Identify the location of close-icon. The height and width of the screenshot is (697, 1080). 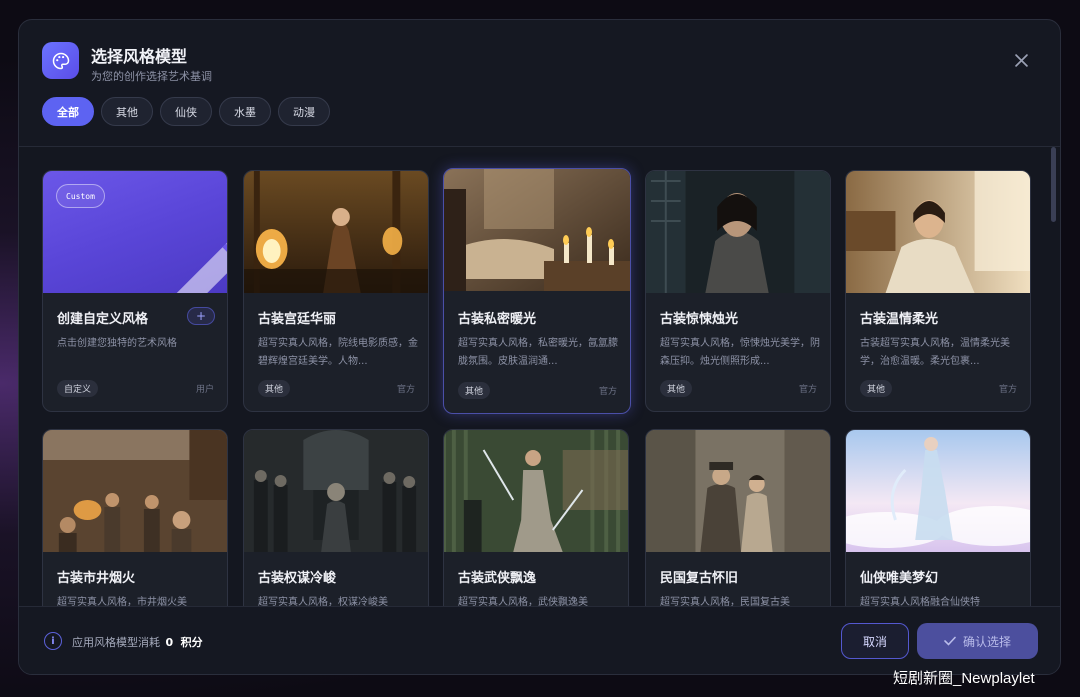
(1021, 60).